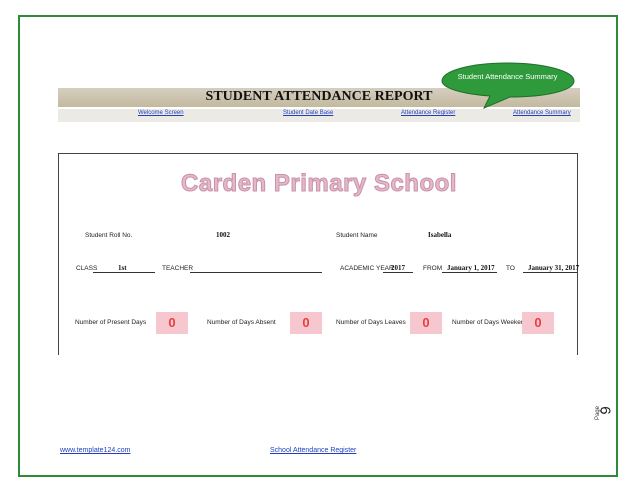 This screenshot has width=638, height=493. I want to click on class-underline, so click(124, 272).